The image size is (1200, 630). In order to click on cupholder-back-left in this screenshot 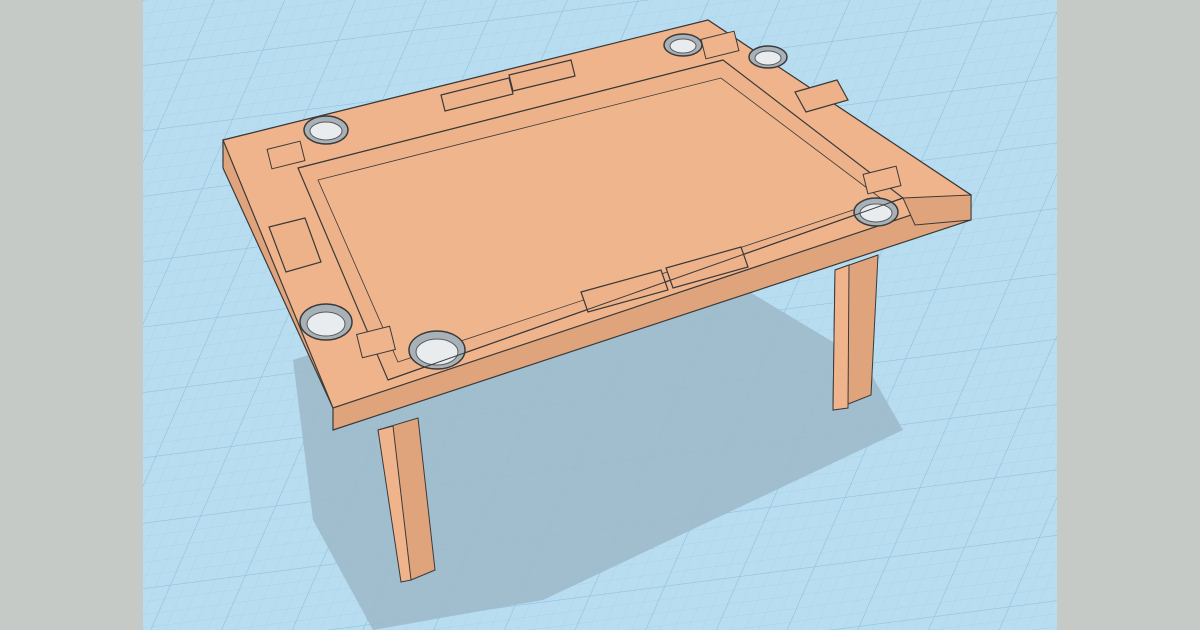, I will do `click(326, 130)`.